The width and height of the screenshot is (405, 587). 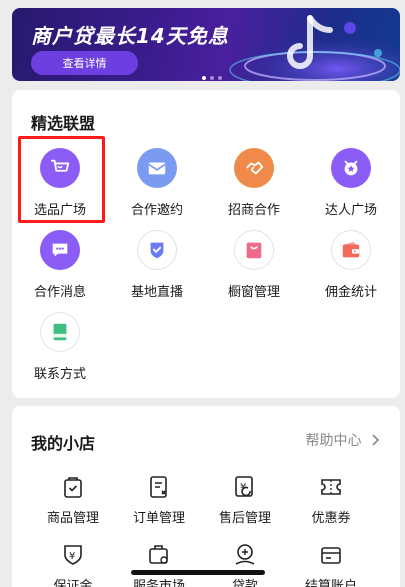 What do you see at coordinates (254, 168) in the screenshot?
I see `handshake-icon` at bounding box center [254, 168].